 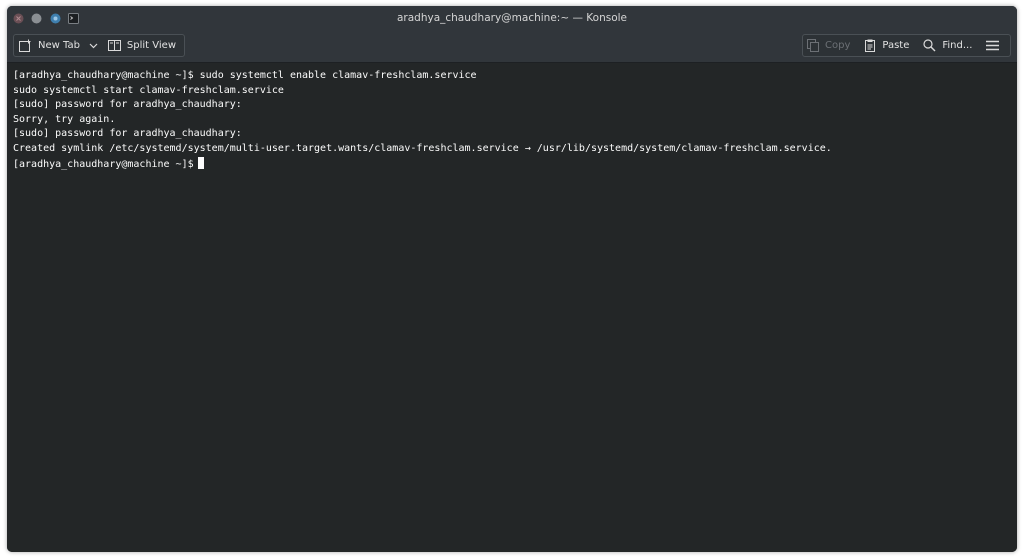 I want to click on paste-button: Paste, so click(x=886, y=45).